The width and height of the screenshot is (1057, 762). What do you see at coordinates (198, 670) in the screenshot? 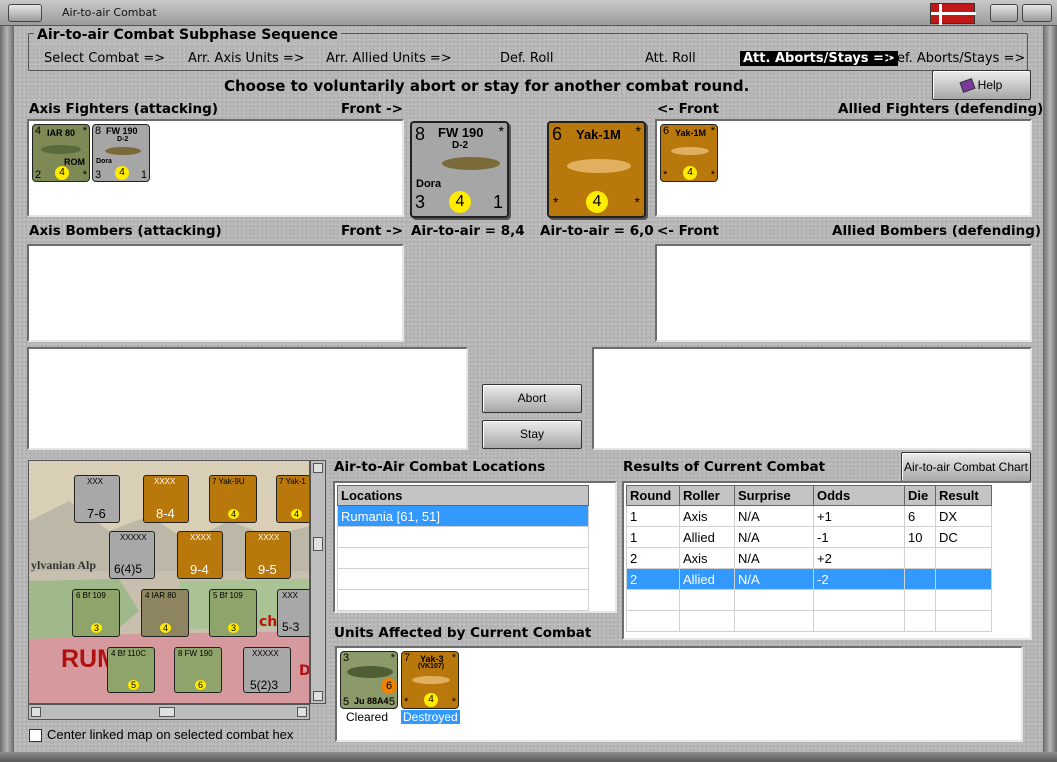
I see `map-unit: 8 FW 190 6` at bounding box center [198, 670].